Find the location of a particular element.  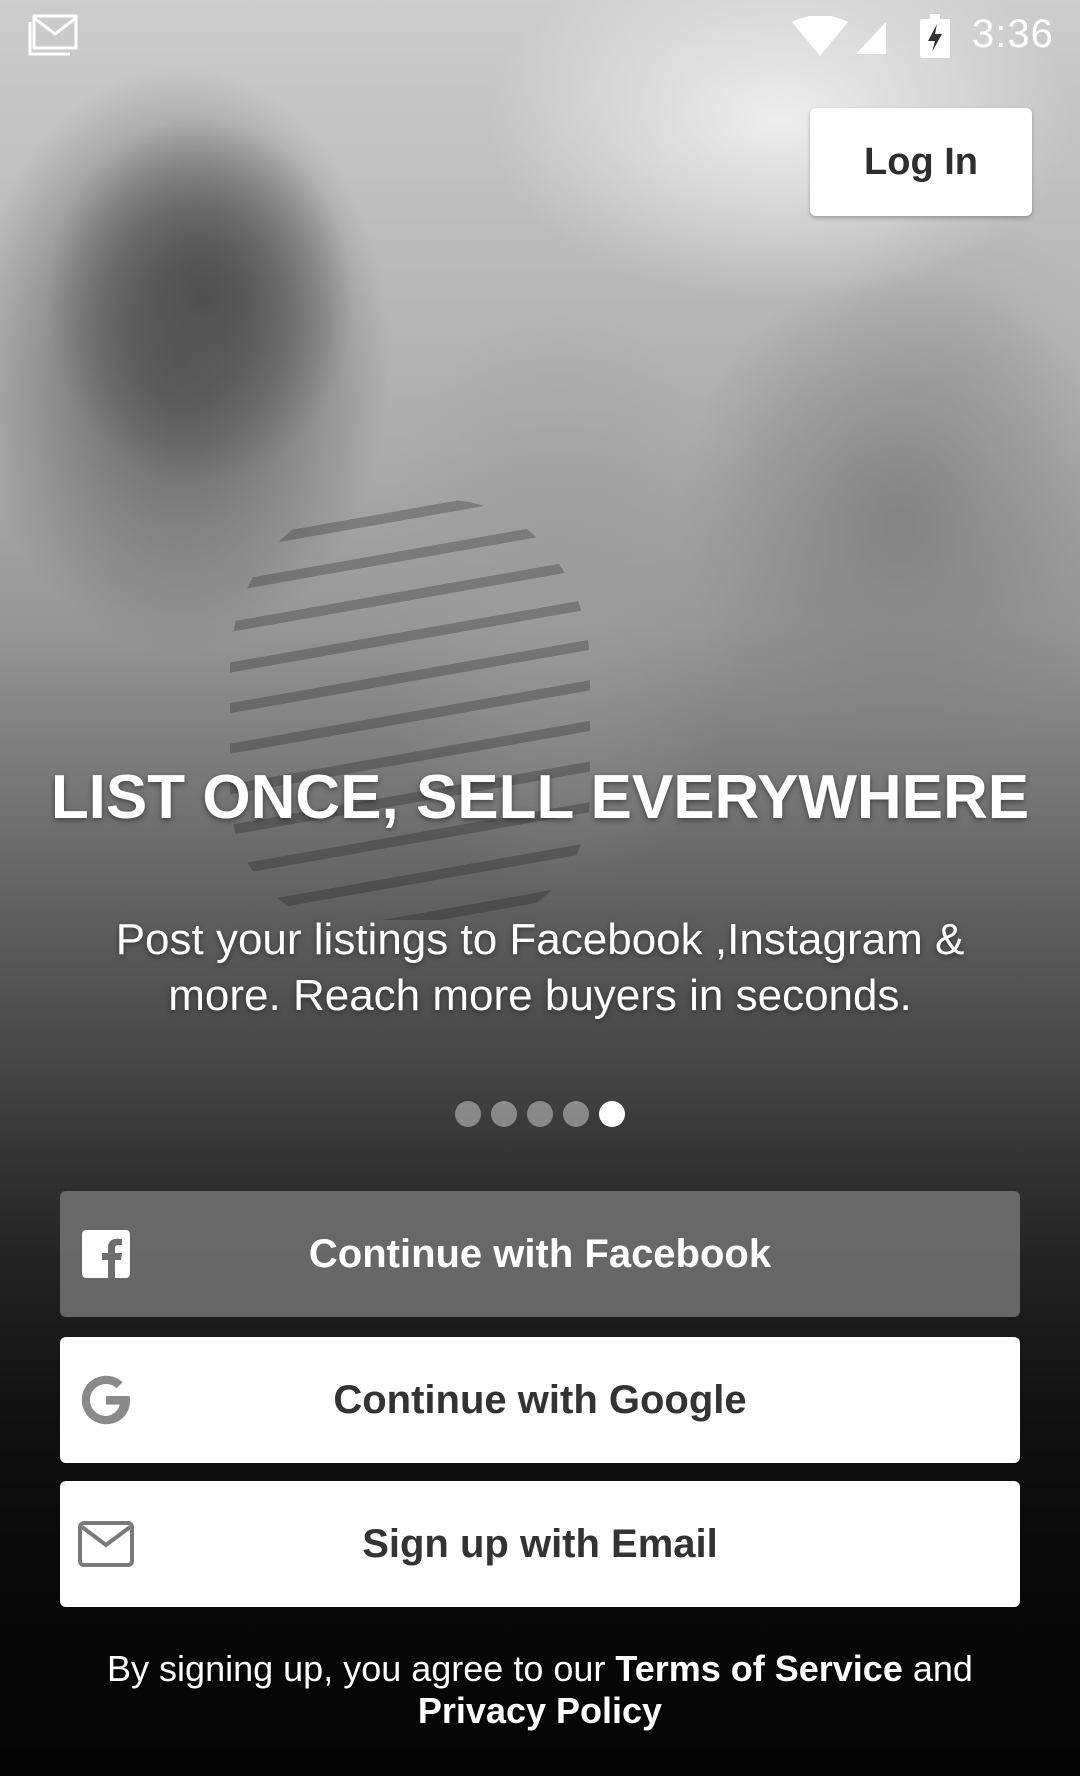

gmail-notification-icon is located at coordinates (53, 35).